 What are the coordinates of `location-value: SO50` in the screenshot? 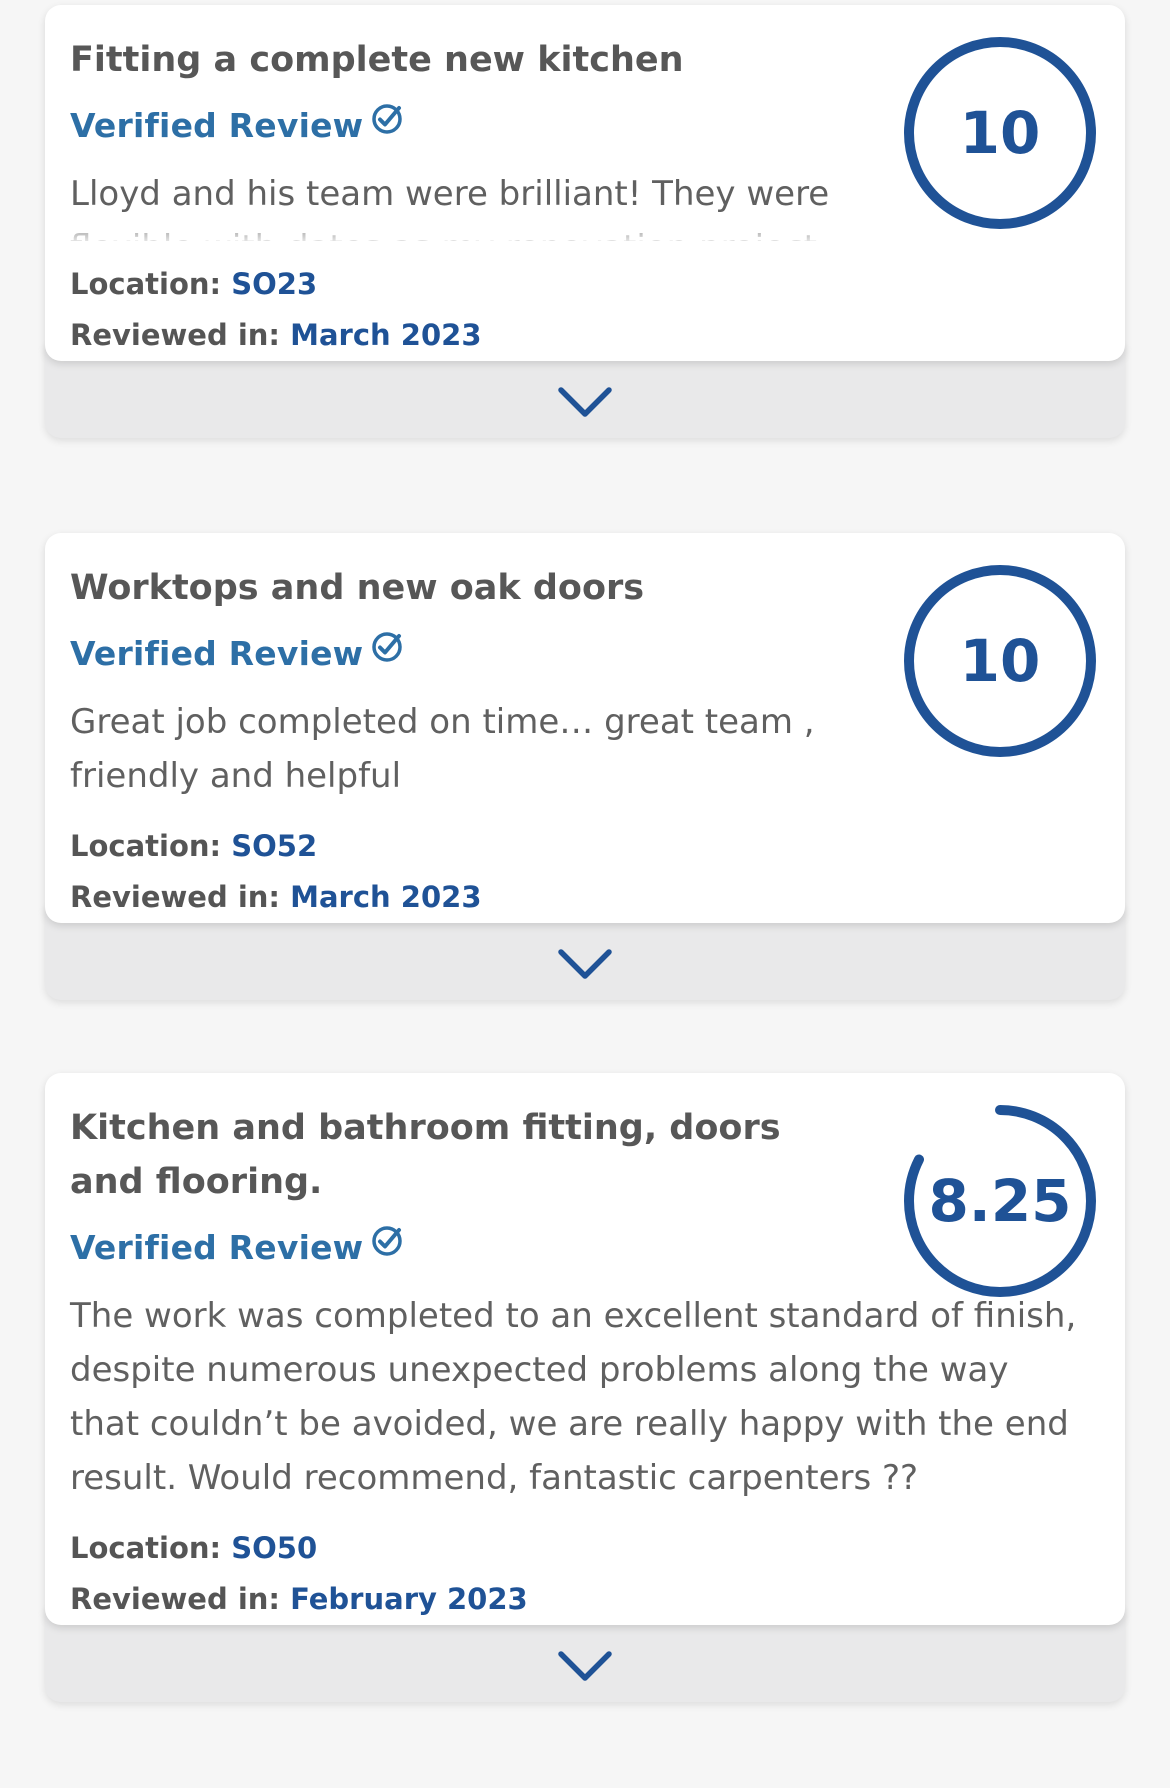 It's located at (274, 1548).